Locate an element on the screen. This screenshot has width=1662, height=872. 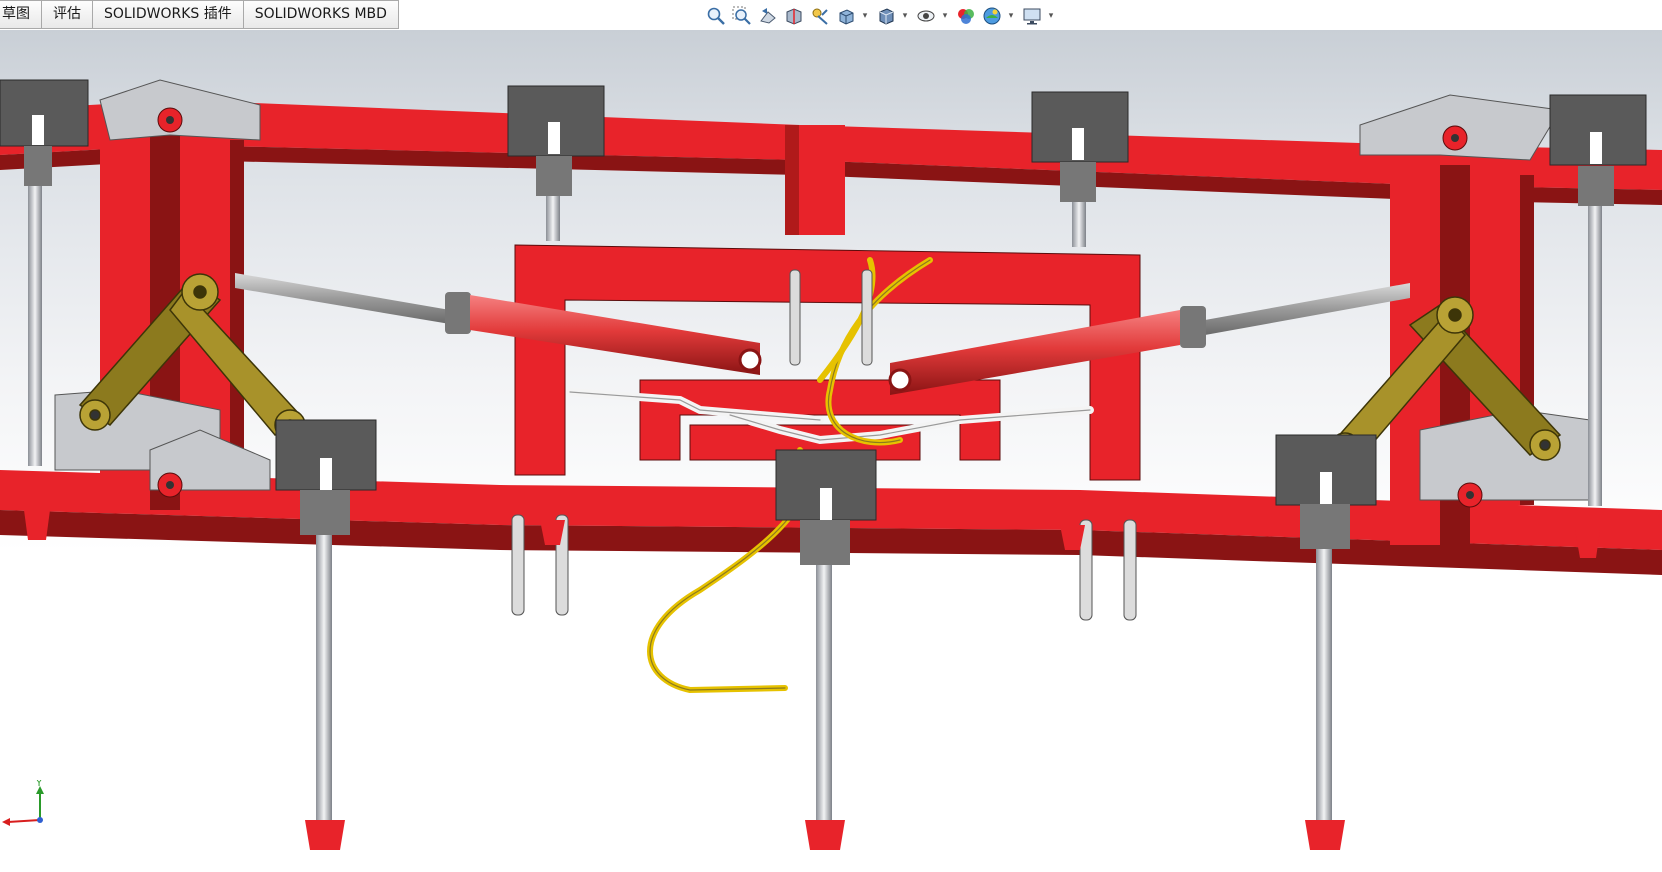
view-orientation-icon is located at coordinates (846, 16).